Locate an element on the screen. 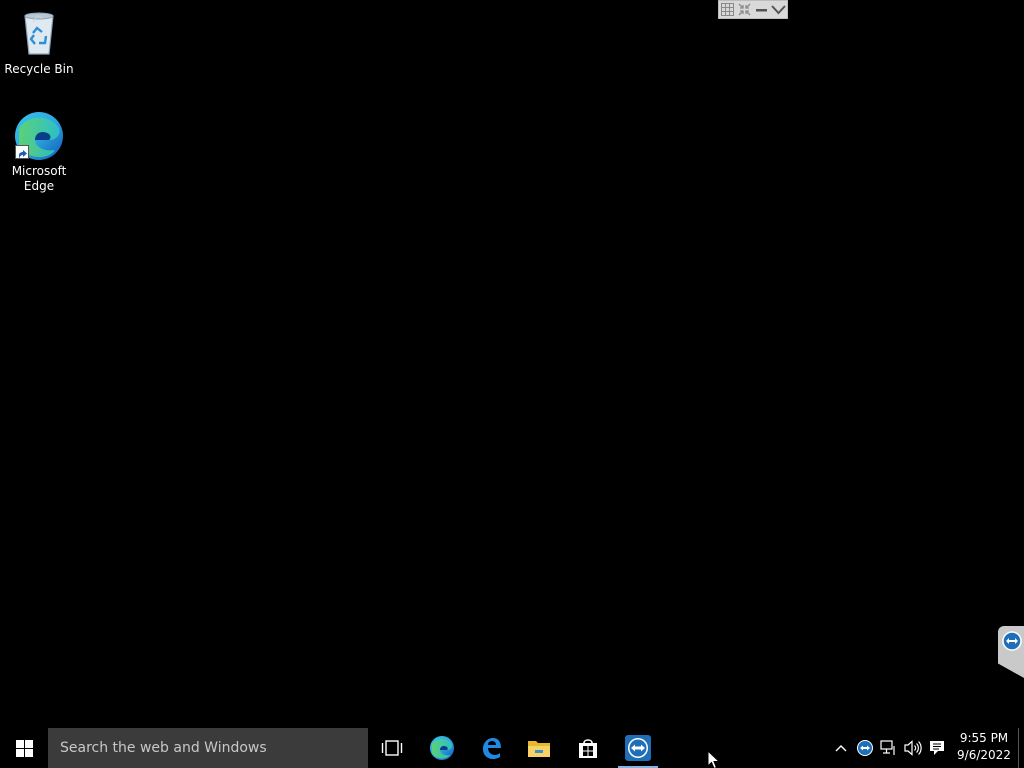  search-box: Search the web and Windows is located at coordinates (208, 748).